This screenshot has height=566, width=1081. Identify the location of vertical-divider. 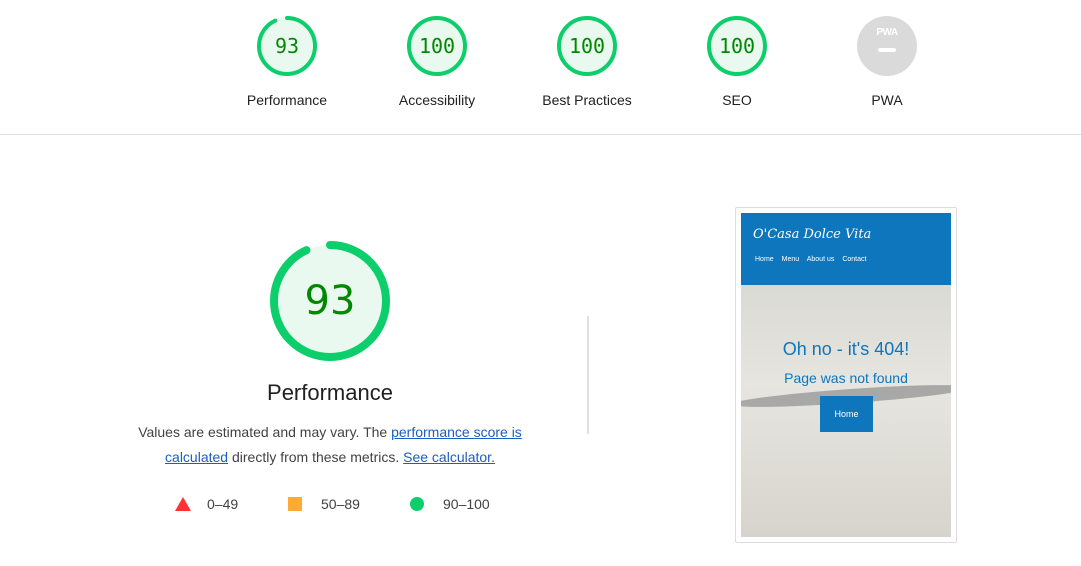
(588, 375).